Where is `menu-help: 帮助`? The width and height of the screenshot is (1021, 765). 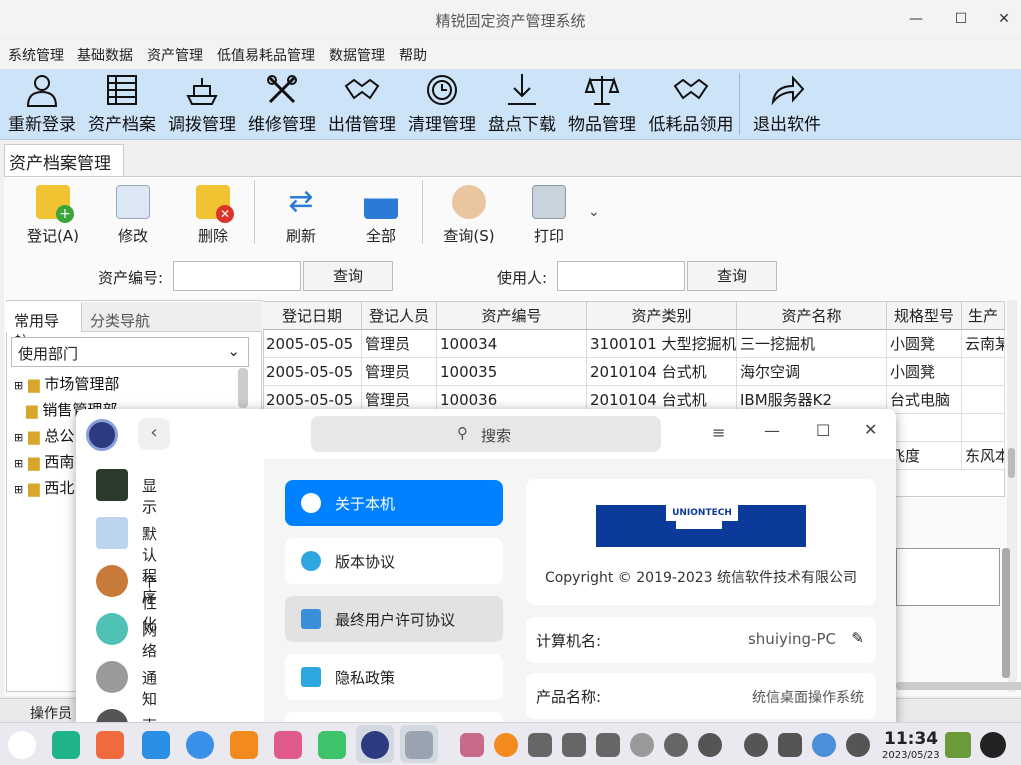
menu-help: 帮助 is located at coordinates (413, 55).